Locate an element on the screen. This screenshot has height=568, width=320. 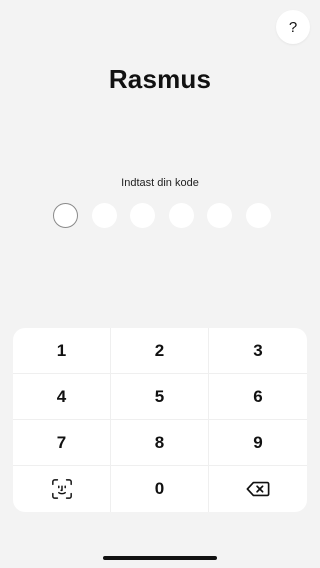
backspace-icon is located at coordinates (258, 489).